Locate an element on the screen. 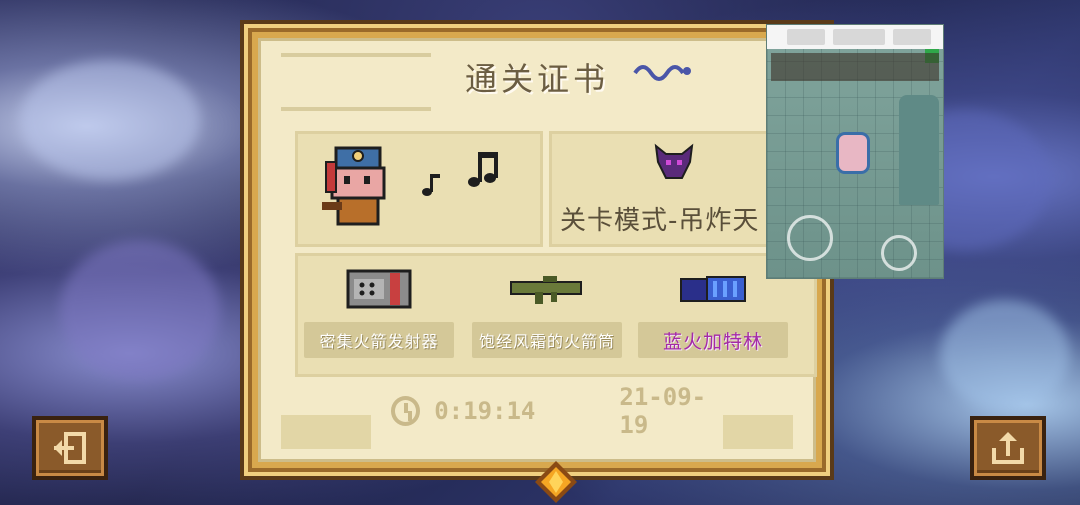 Image resolution: width=1080 pixels, height=505 pixels. weapon-label-1: 密集火箭发射器 is located at coordinates (379, 340).